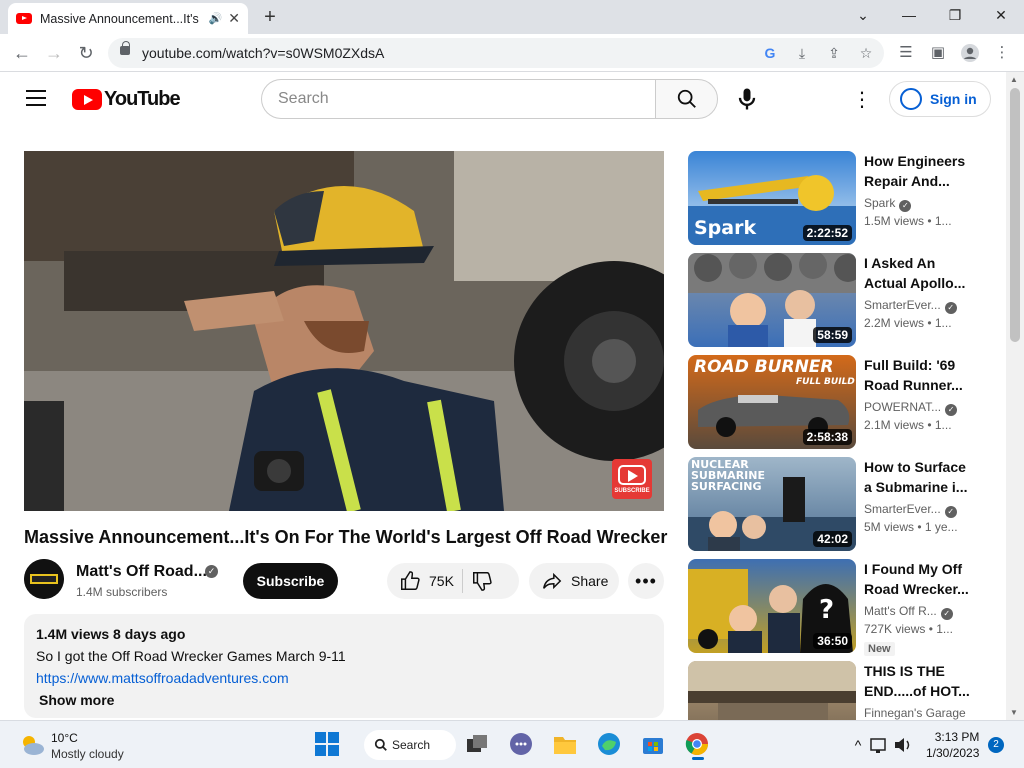  What do you see at coordinates (87, 754) in the screenshot?
I see `weather-condition: Mostly cloudy` at bounding box center [87, 754].